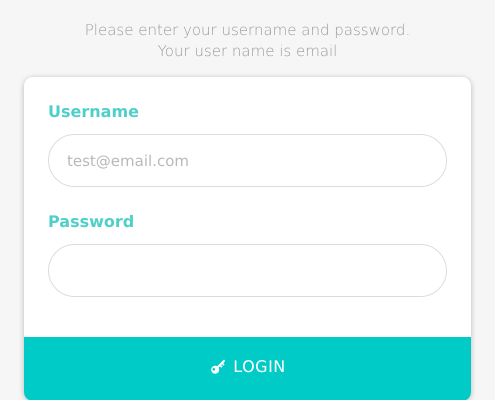  What do you see at coordinates (217, 366) in the screenshot?
I see `key-icon` at bounding box center [217, 366].